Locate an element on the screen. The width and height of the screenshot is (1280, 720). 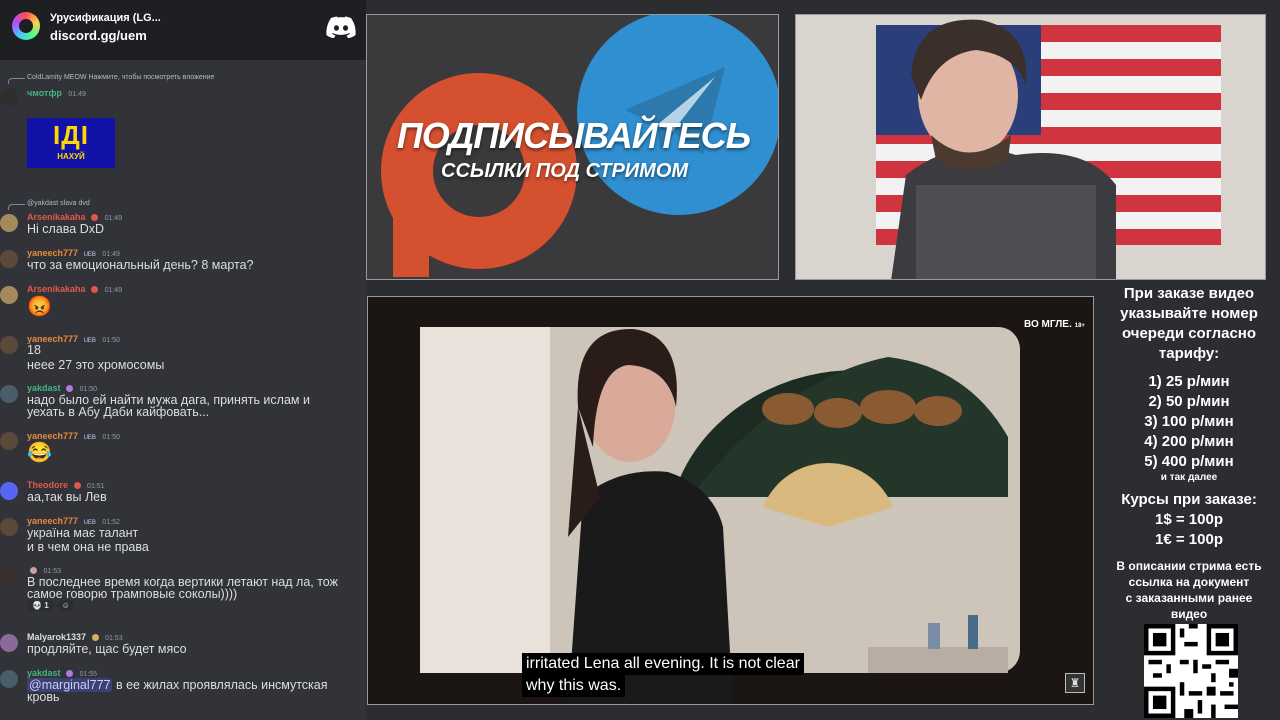
info-heading: При заказе видео is located at coordinates (1189, 293).